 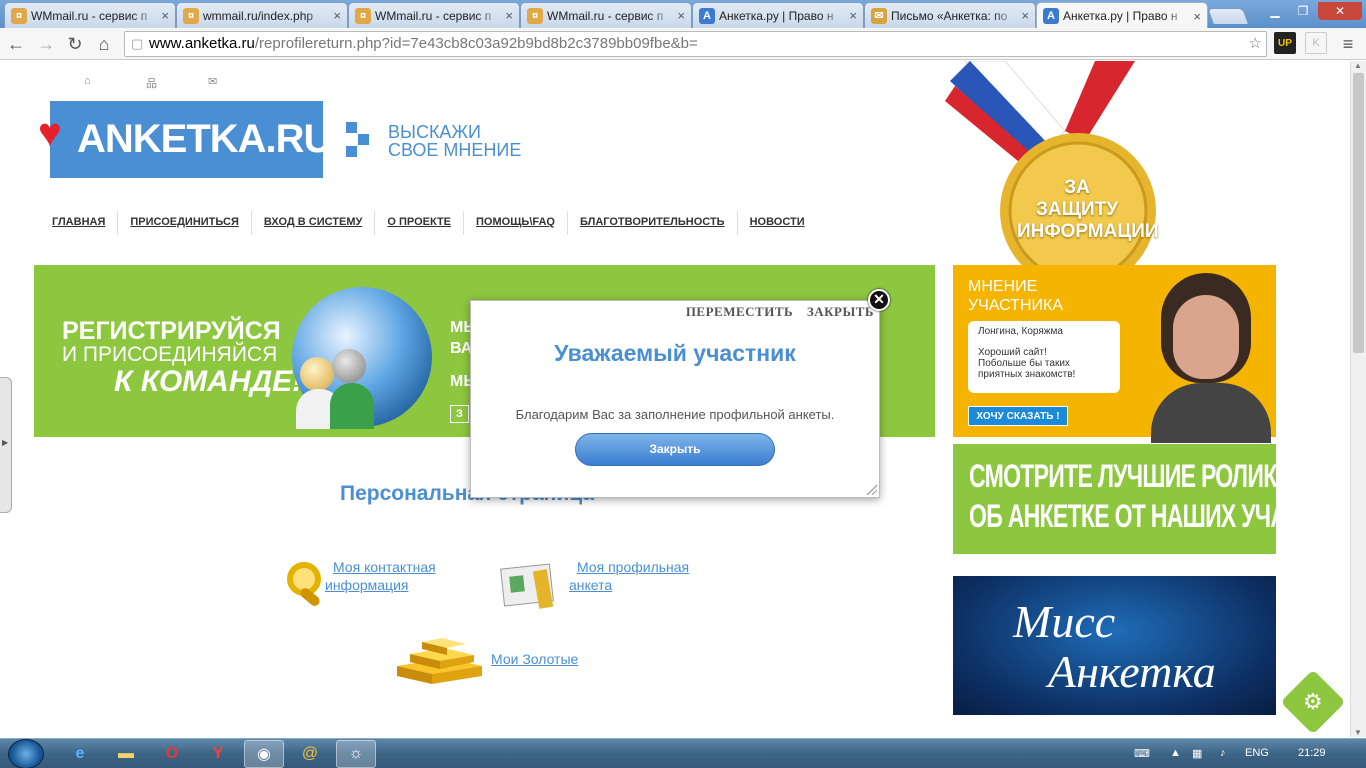 What do you see at coordinates (1070, 163) in the screenshot?
I see `medal-image: ЗА ЗАЩИТУ ИНФОРМАЦИИ` at bounding box center [1070, 163].